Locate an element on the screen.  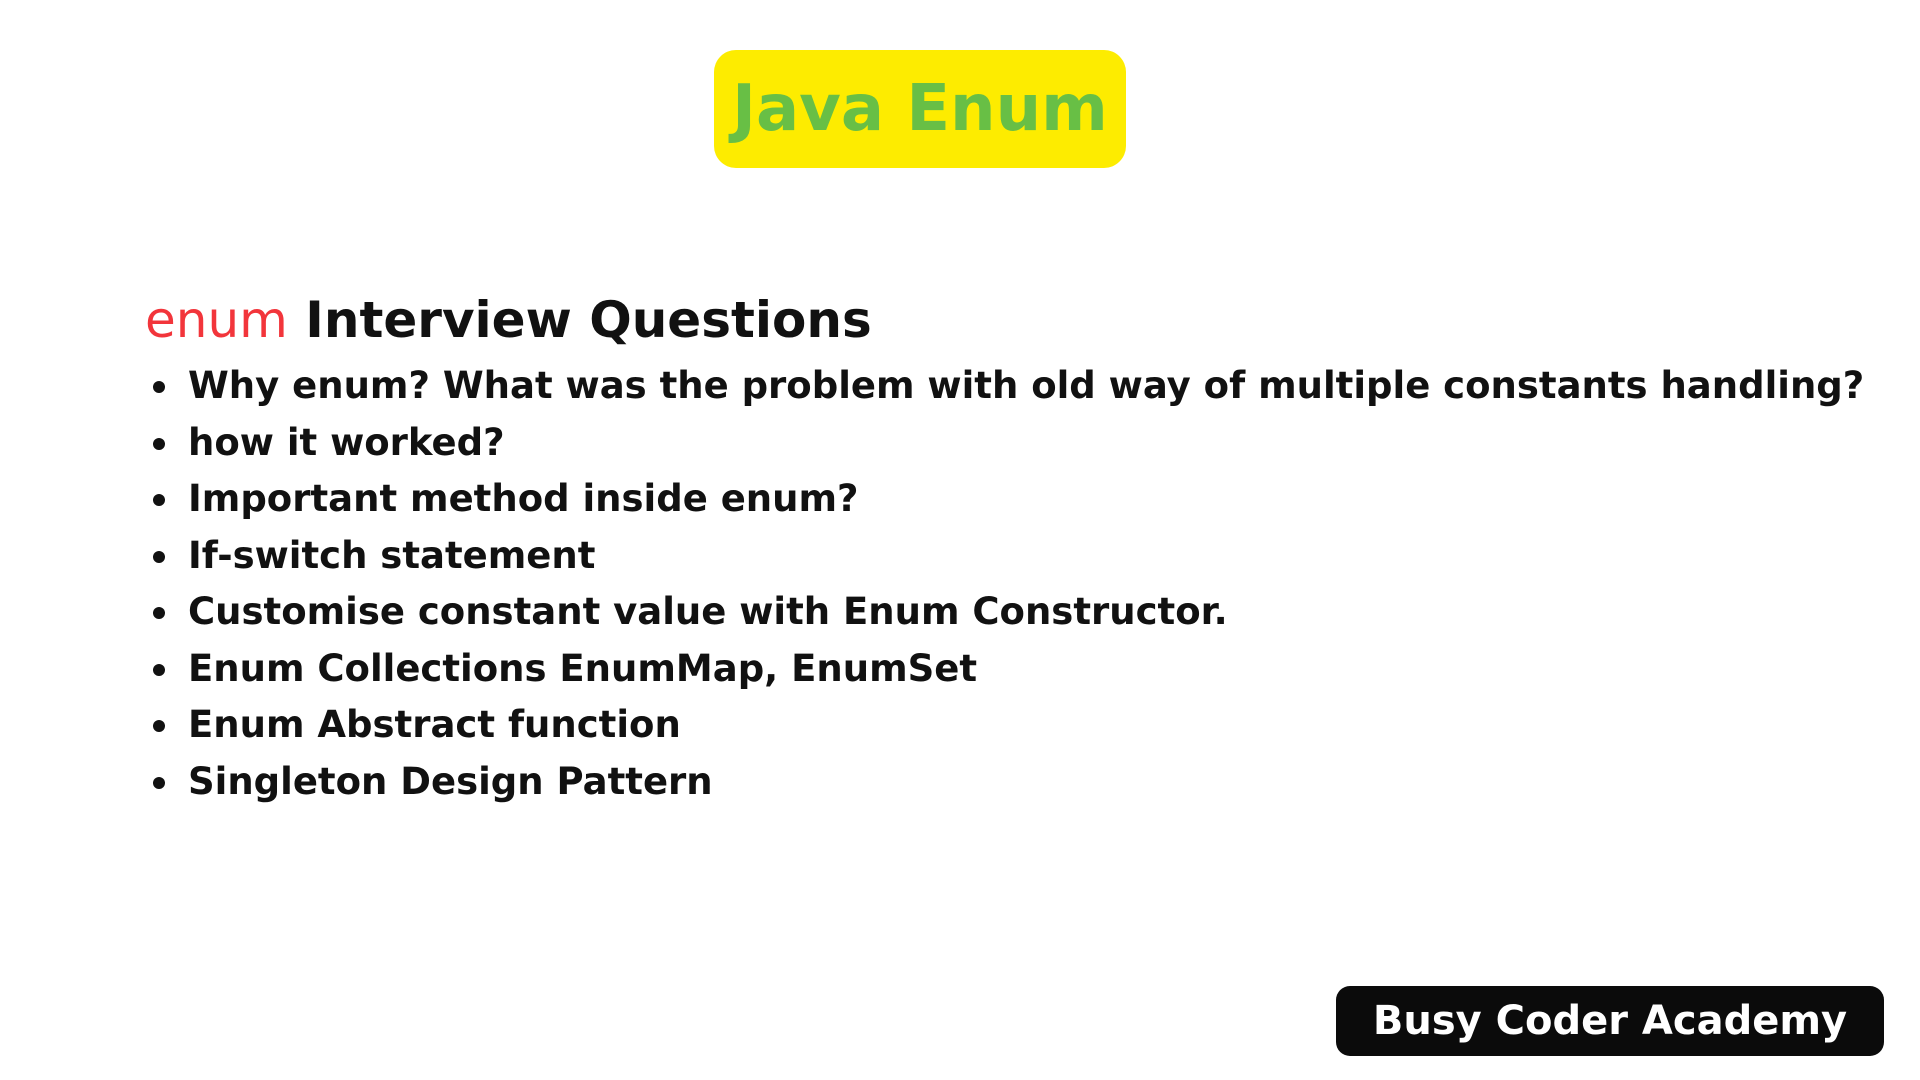
brand-badge: Busy Coder Academy is located at coordinates (1610, 1021).